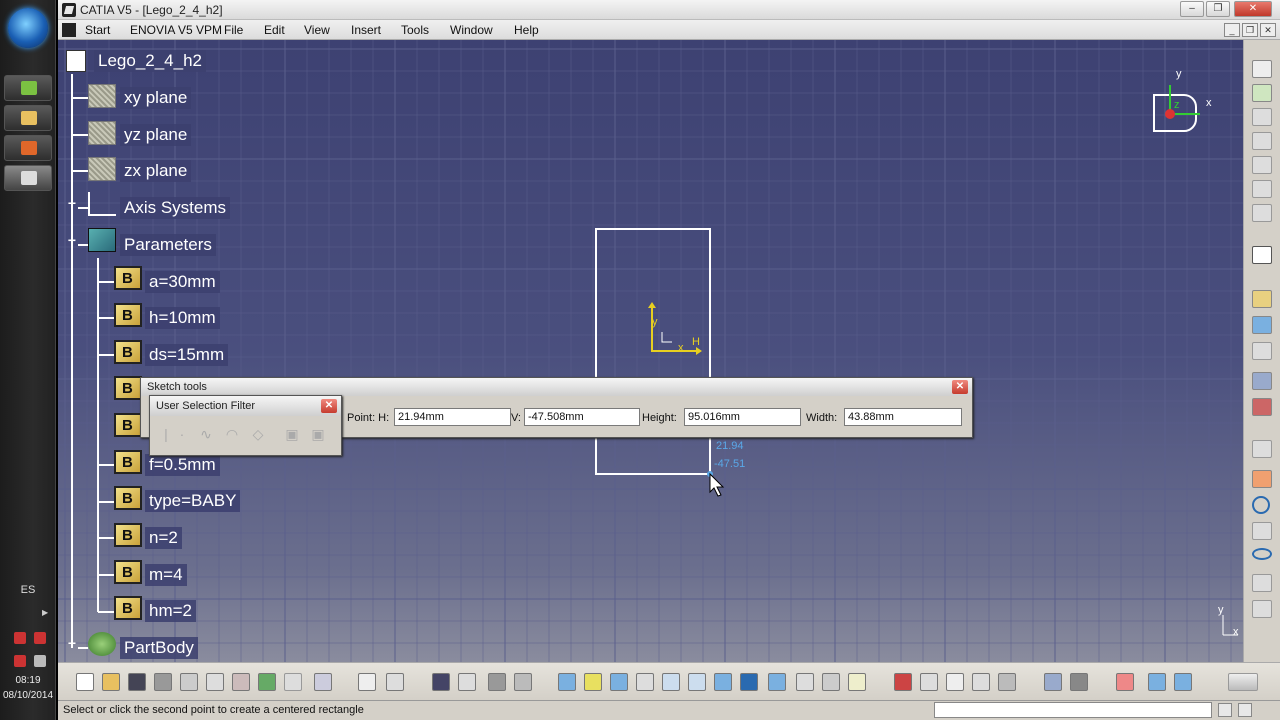  What do you see at coordinates (1253, 9) in the screenshot?
I see `close-button: ✕` at bounding box center [1253, 9].